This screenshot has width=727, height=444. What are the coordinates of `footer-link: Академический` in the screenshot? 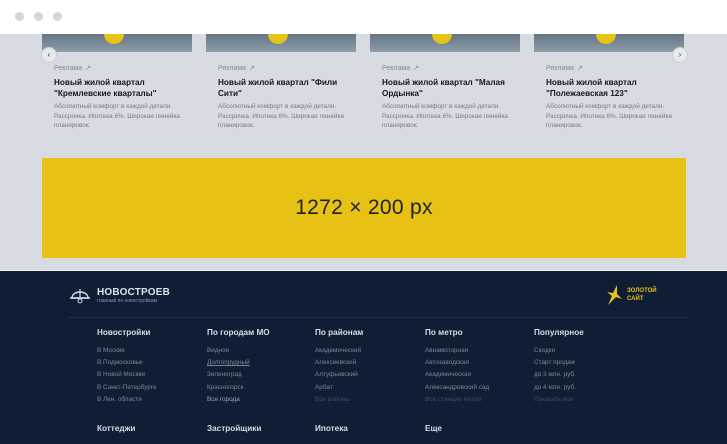 It's located at (370, 351).